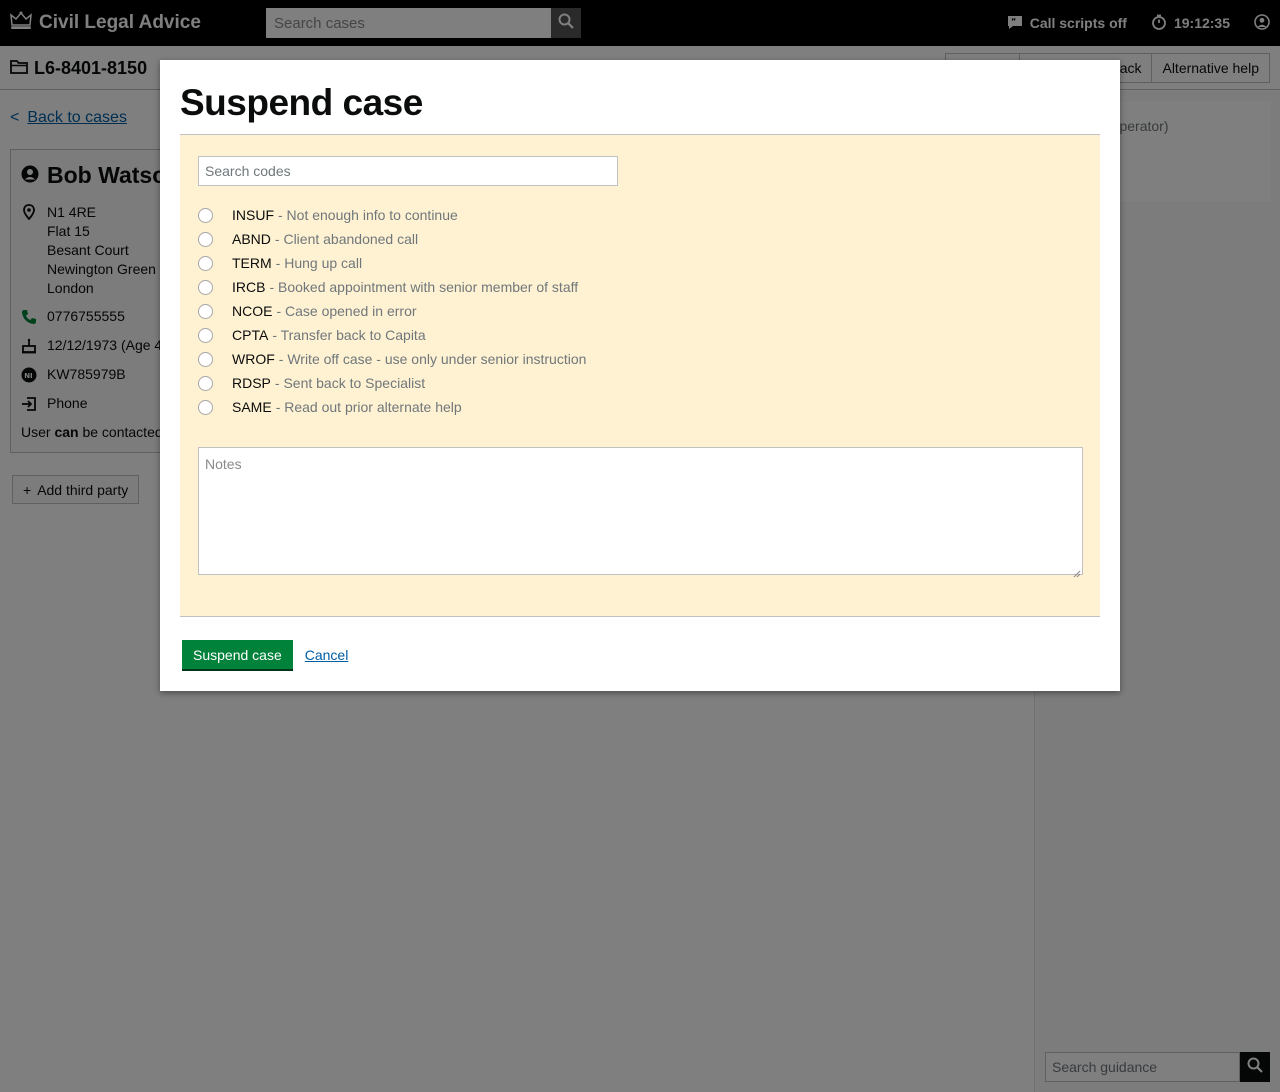  Describe the element at coordinates (252, 311) in the screenshot. I see `code-key: NCOE` at that location.